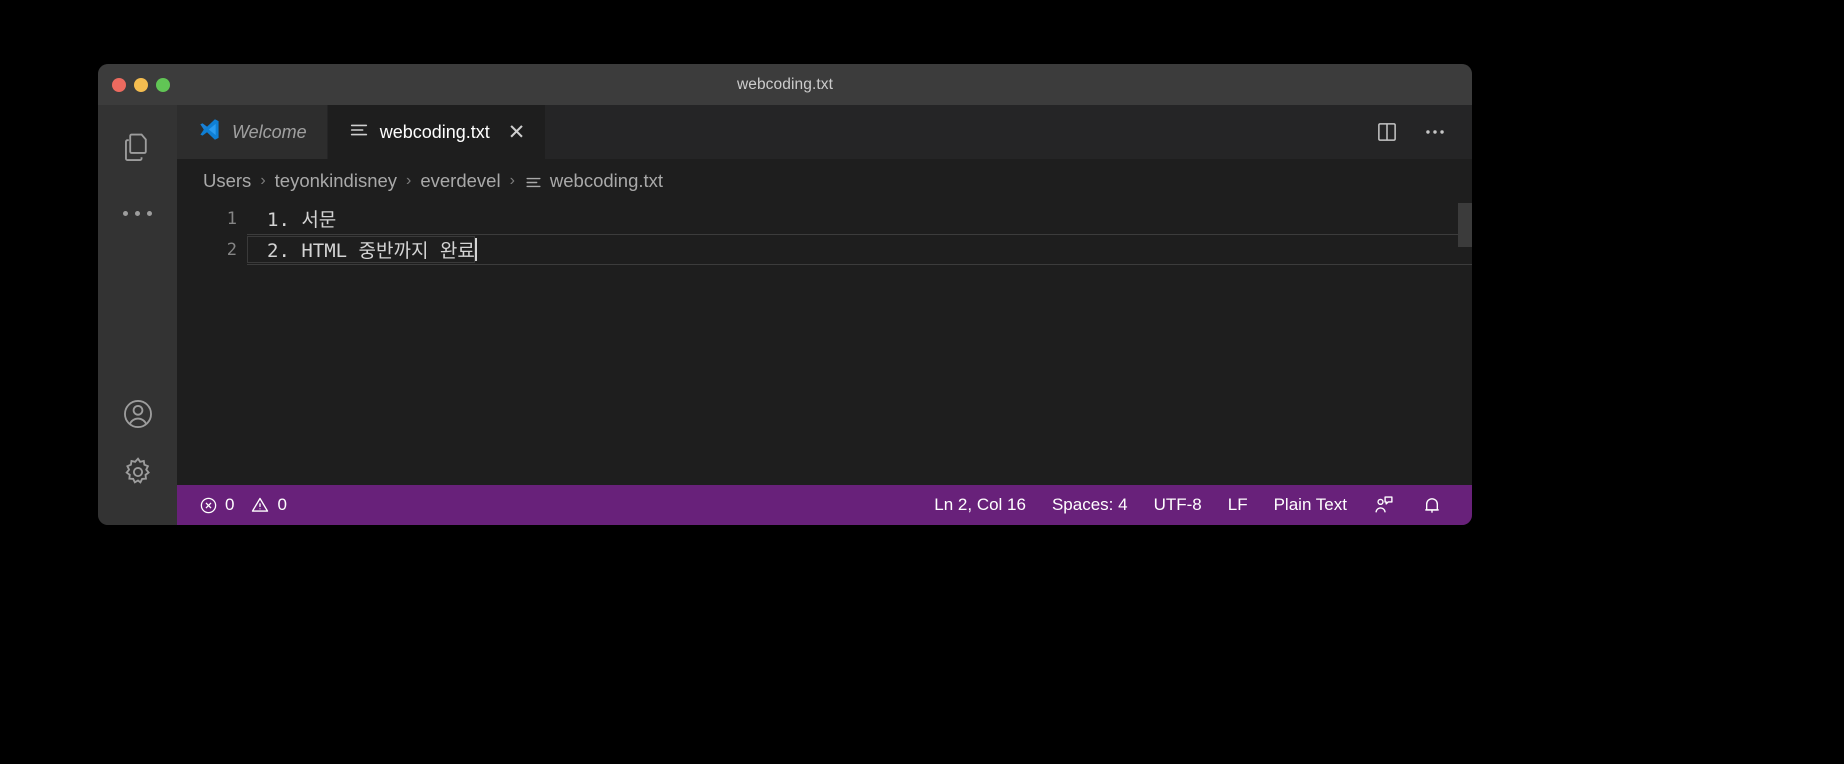  I want to click on activity-item-explorer, so click(137, 148).